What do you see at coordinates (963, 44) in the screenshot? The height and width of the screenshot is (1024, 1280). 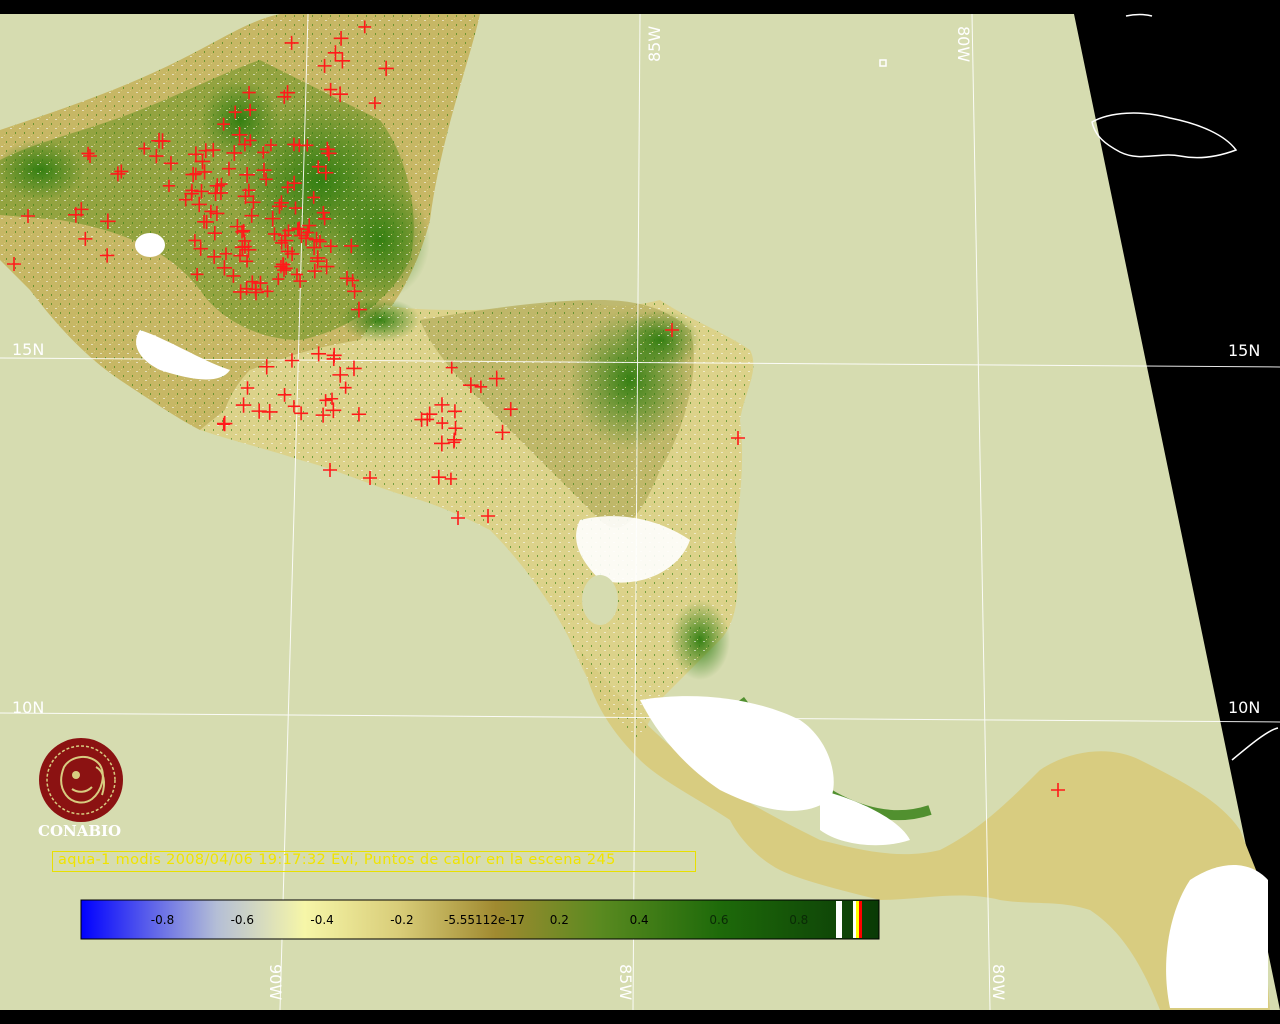 I see `lon-label-80-top: 80W` at bounding box center [963, 44].